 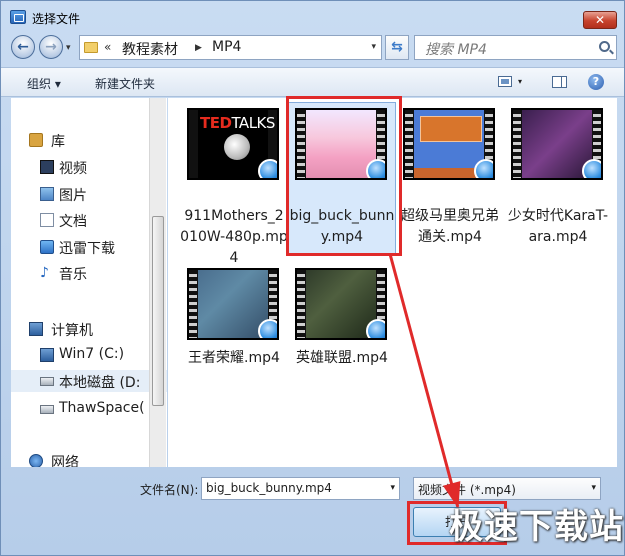 I want to click on ted-logo-text: TED, so click(x=216, y=123).